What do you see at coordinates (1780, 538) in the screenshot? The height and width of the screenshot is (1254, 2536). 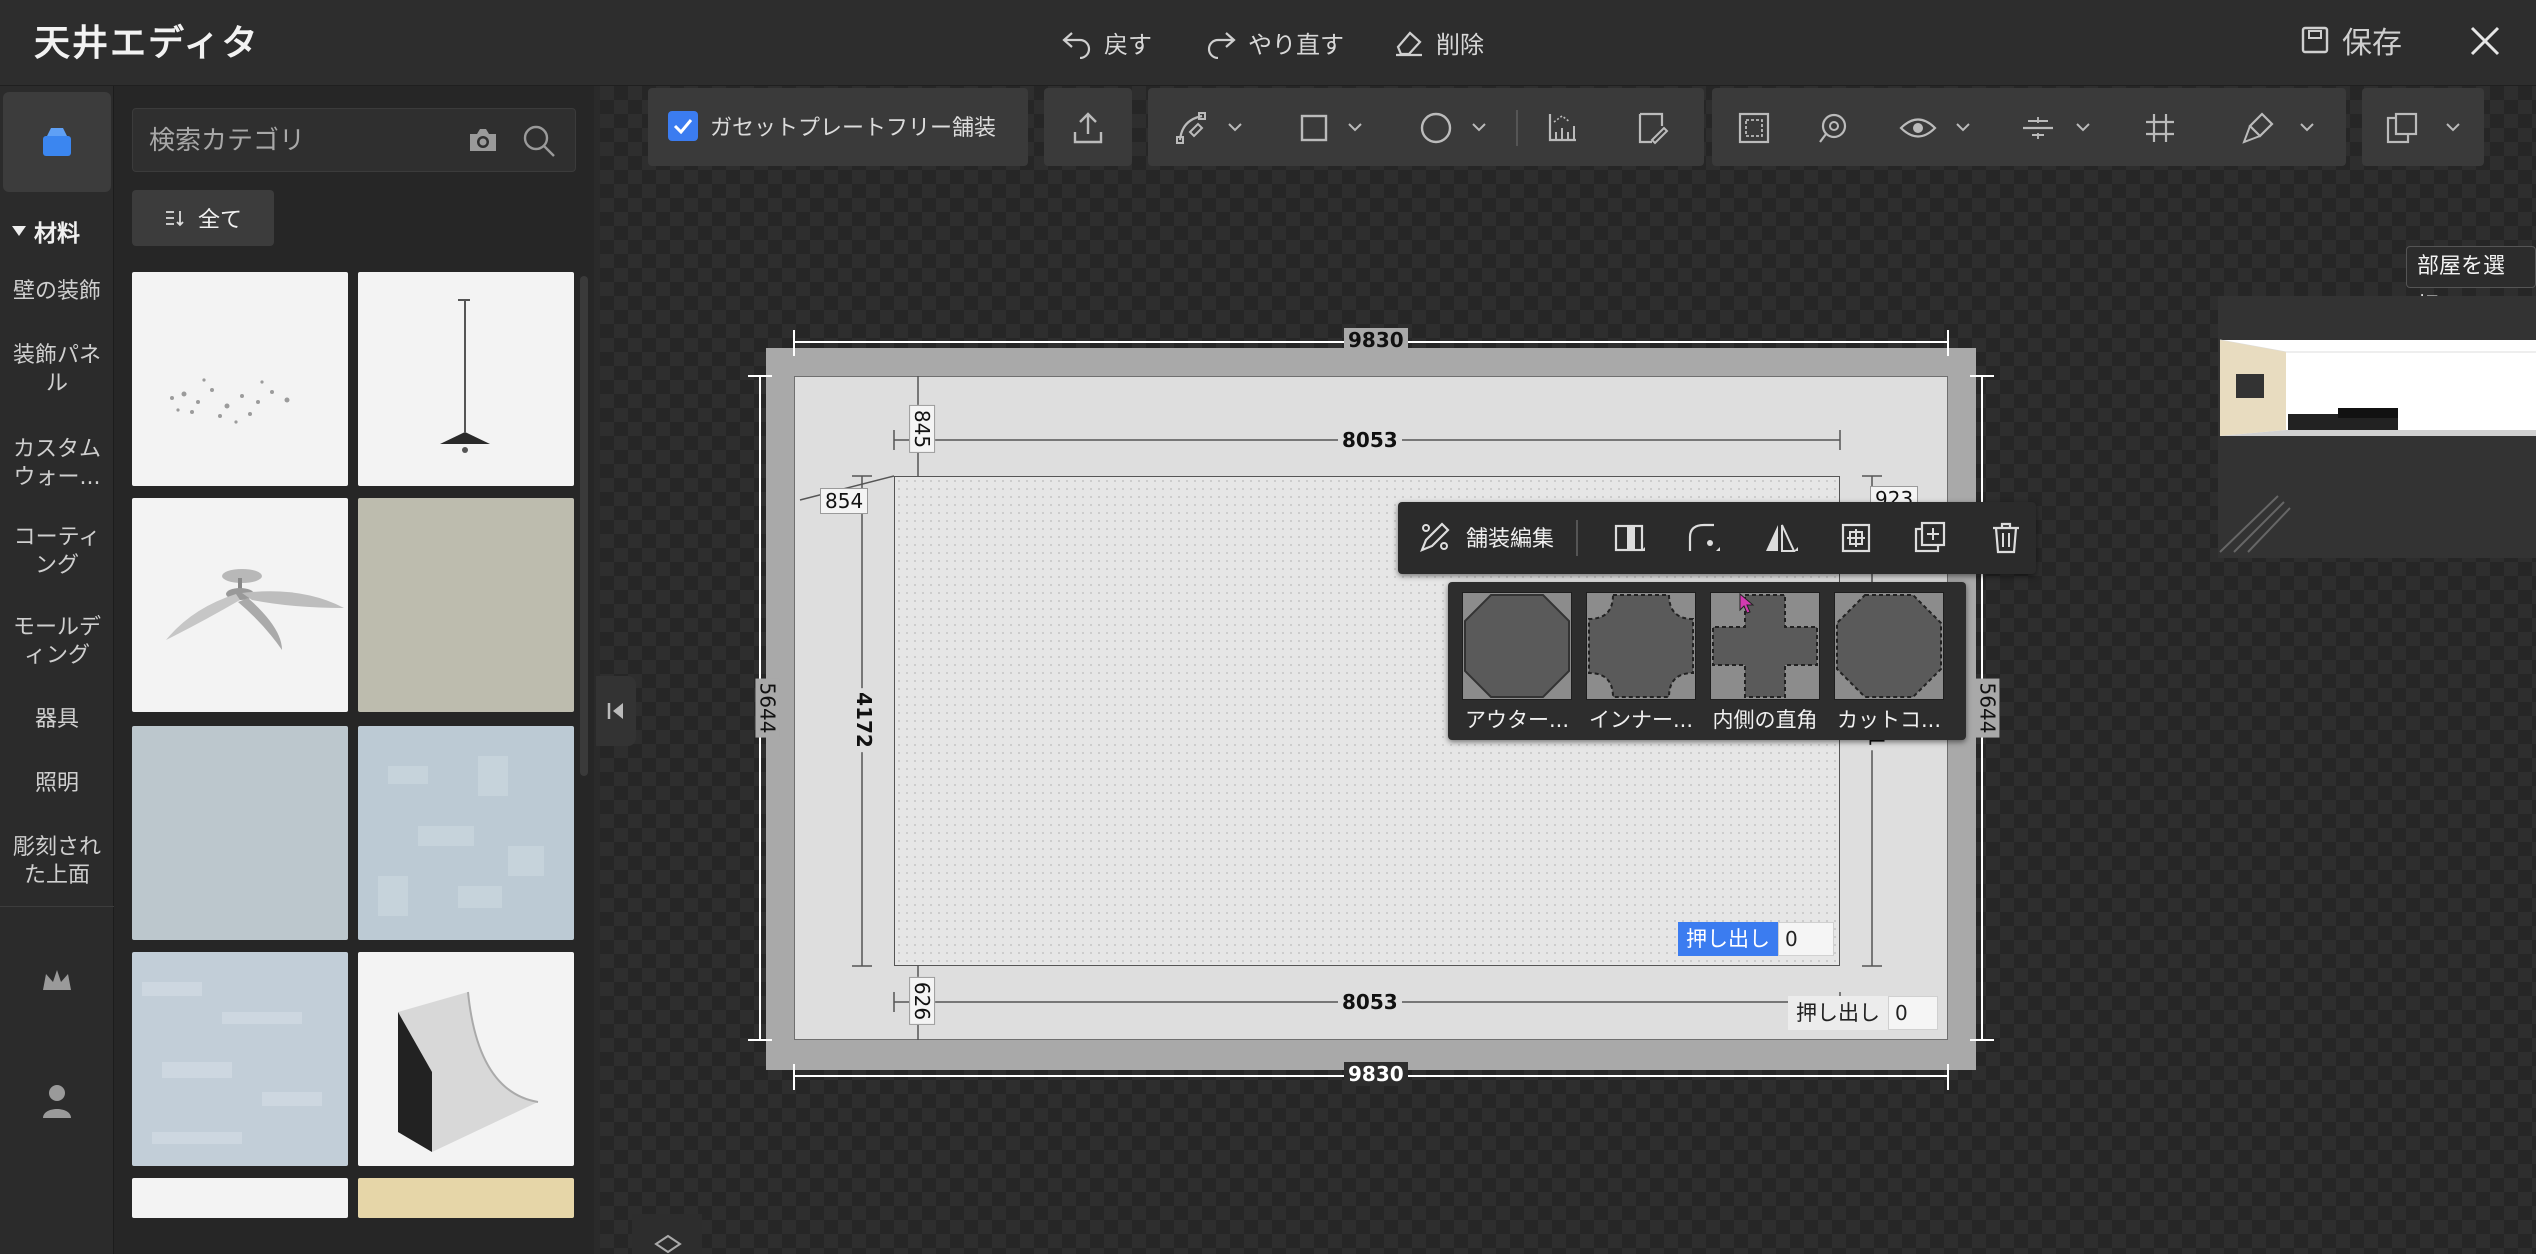 I see `mirror-icon` at bounding box center [1780, 538].